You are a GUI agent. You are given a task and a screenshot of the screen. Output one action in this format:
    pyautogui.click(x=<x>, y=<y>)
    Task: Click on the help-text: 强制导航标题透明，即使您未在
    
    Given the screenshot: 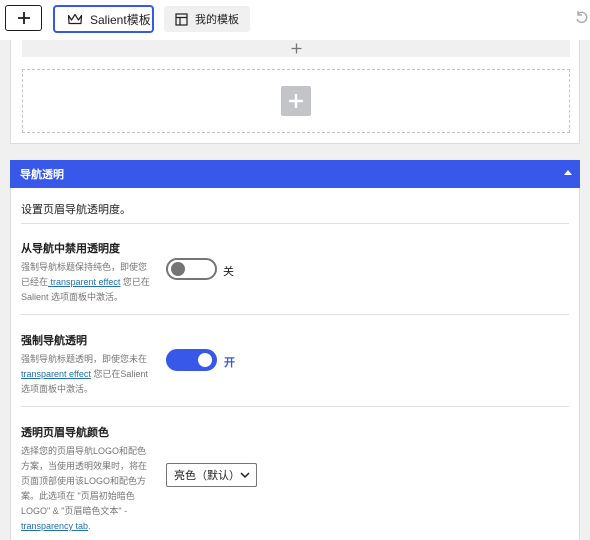 What is the action you would take?
    pyautogui.click(x=84, y=359)
    